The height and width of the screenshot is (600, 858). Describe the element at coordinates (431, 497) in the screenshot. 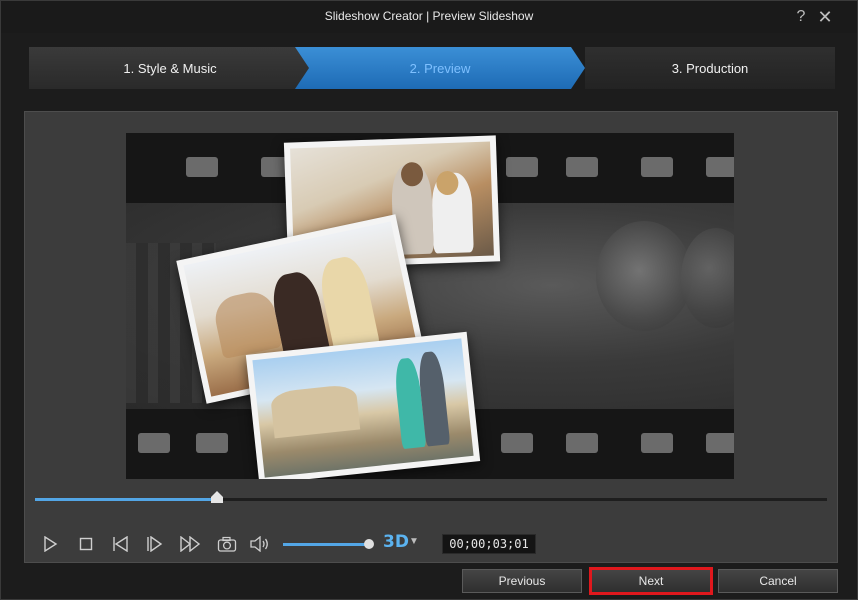

I see `playback-scrubber` at that location.